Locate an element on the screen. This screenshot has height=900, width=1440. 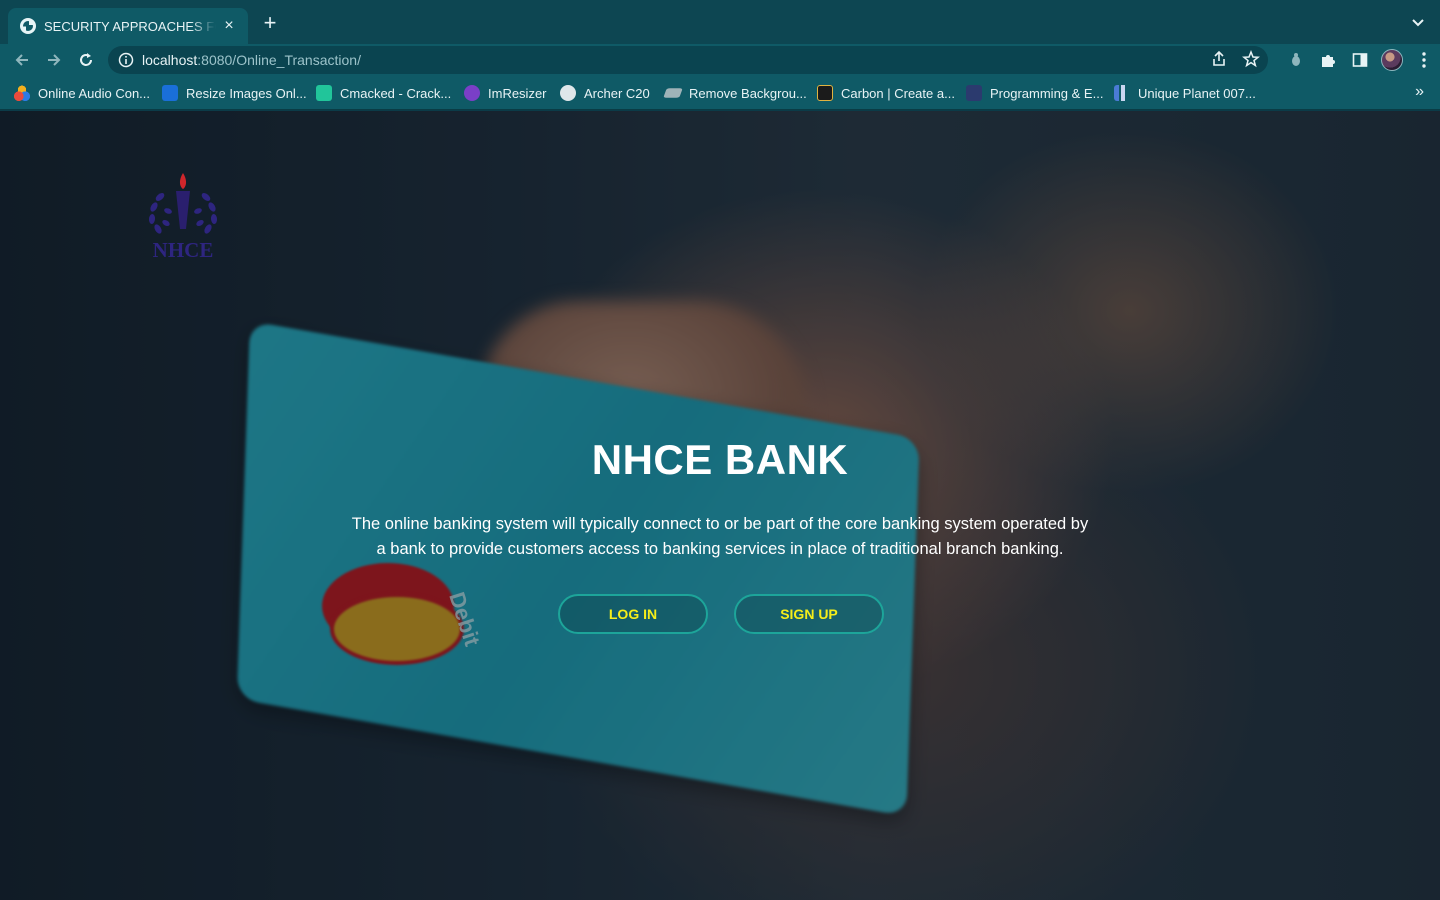
audio-converter-icon is located at coordinates (22, 93).